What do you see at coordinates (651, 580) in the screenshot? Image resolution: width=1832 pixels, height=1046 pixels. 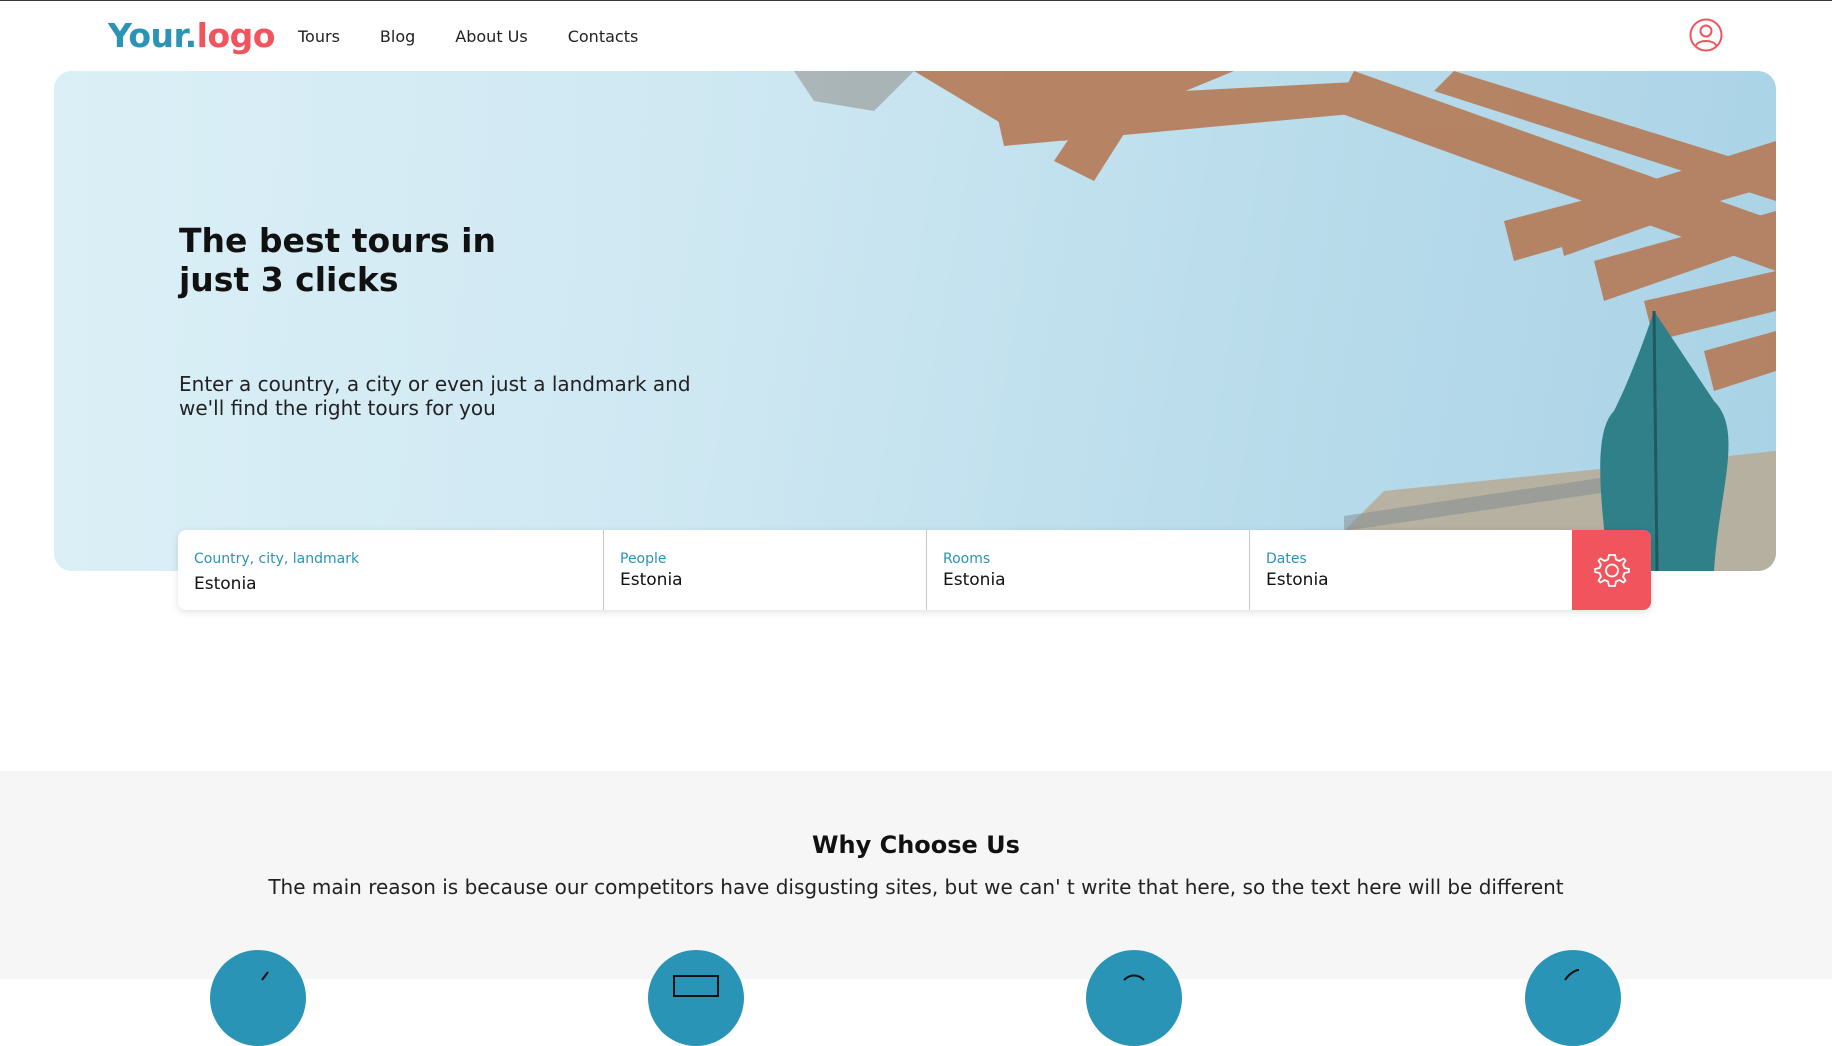 I see `people-field-value: Estonia` at bounding box center [651, 580].